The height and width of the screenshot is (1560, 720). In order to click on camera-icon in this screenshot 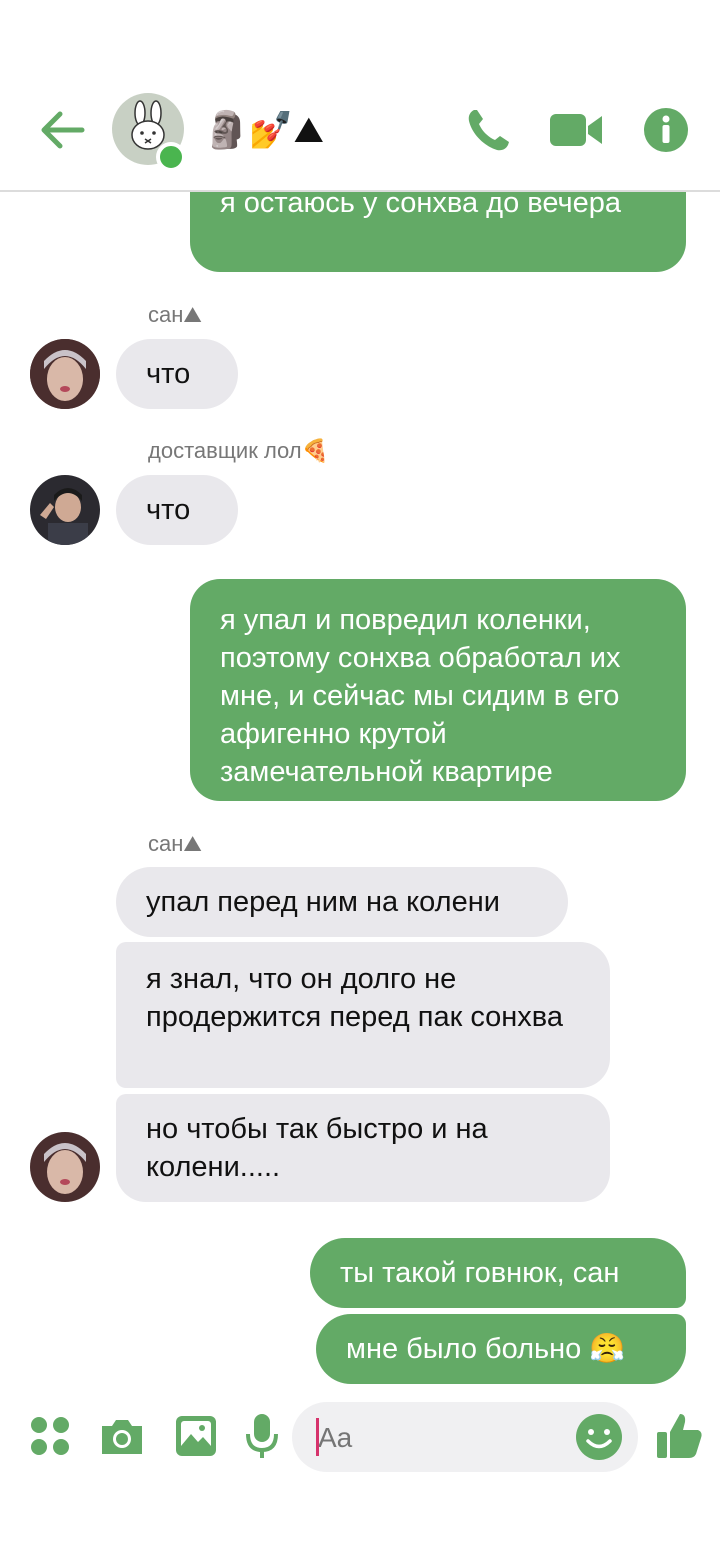, I will do `click(122, 1436)`.